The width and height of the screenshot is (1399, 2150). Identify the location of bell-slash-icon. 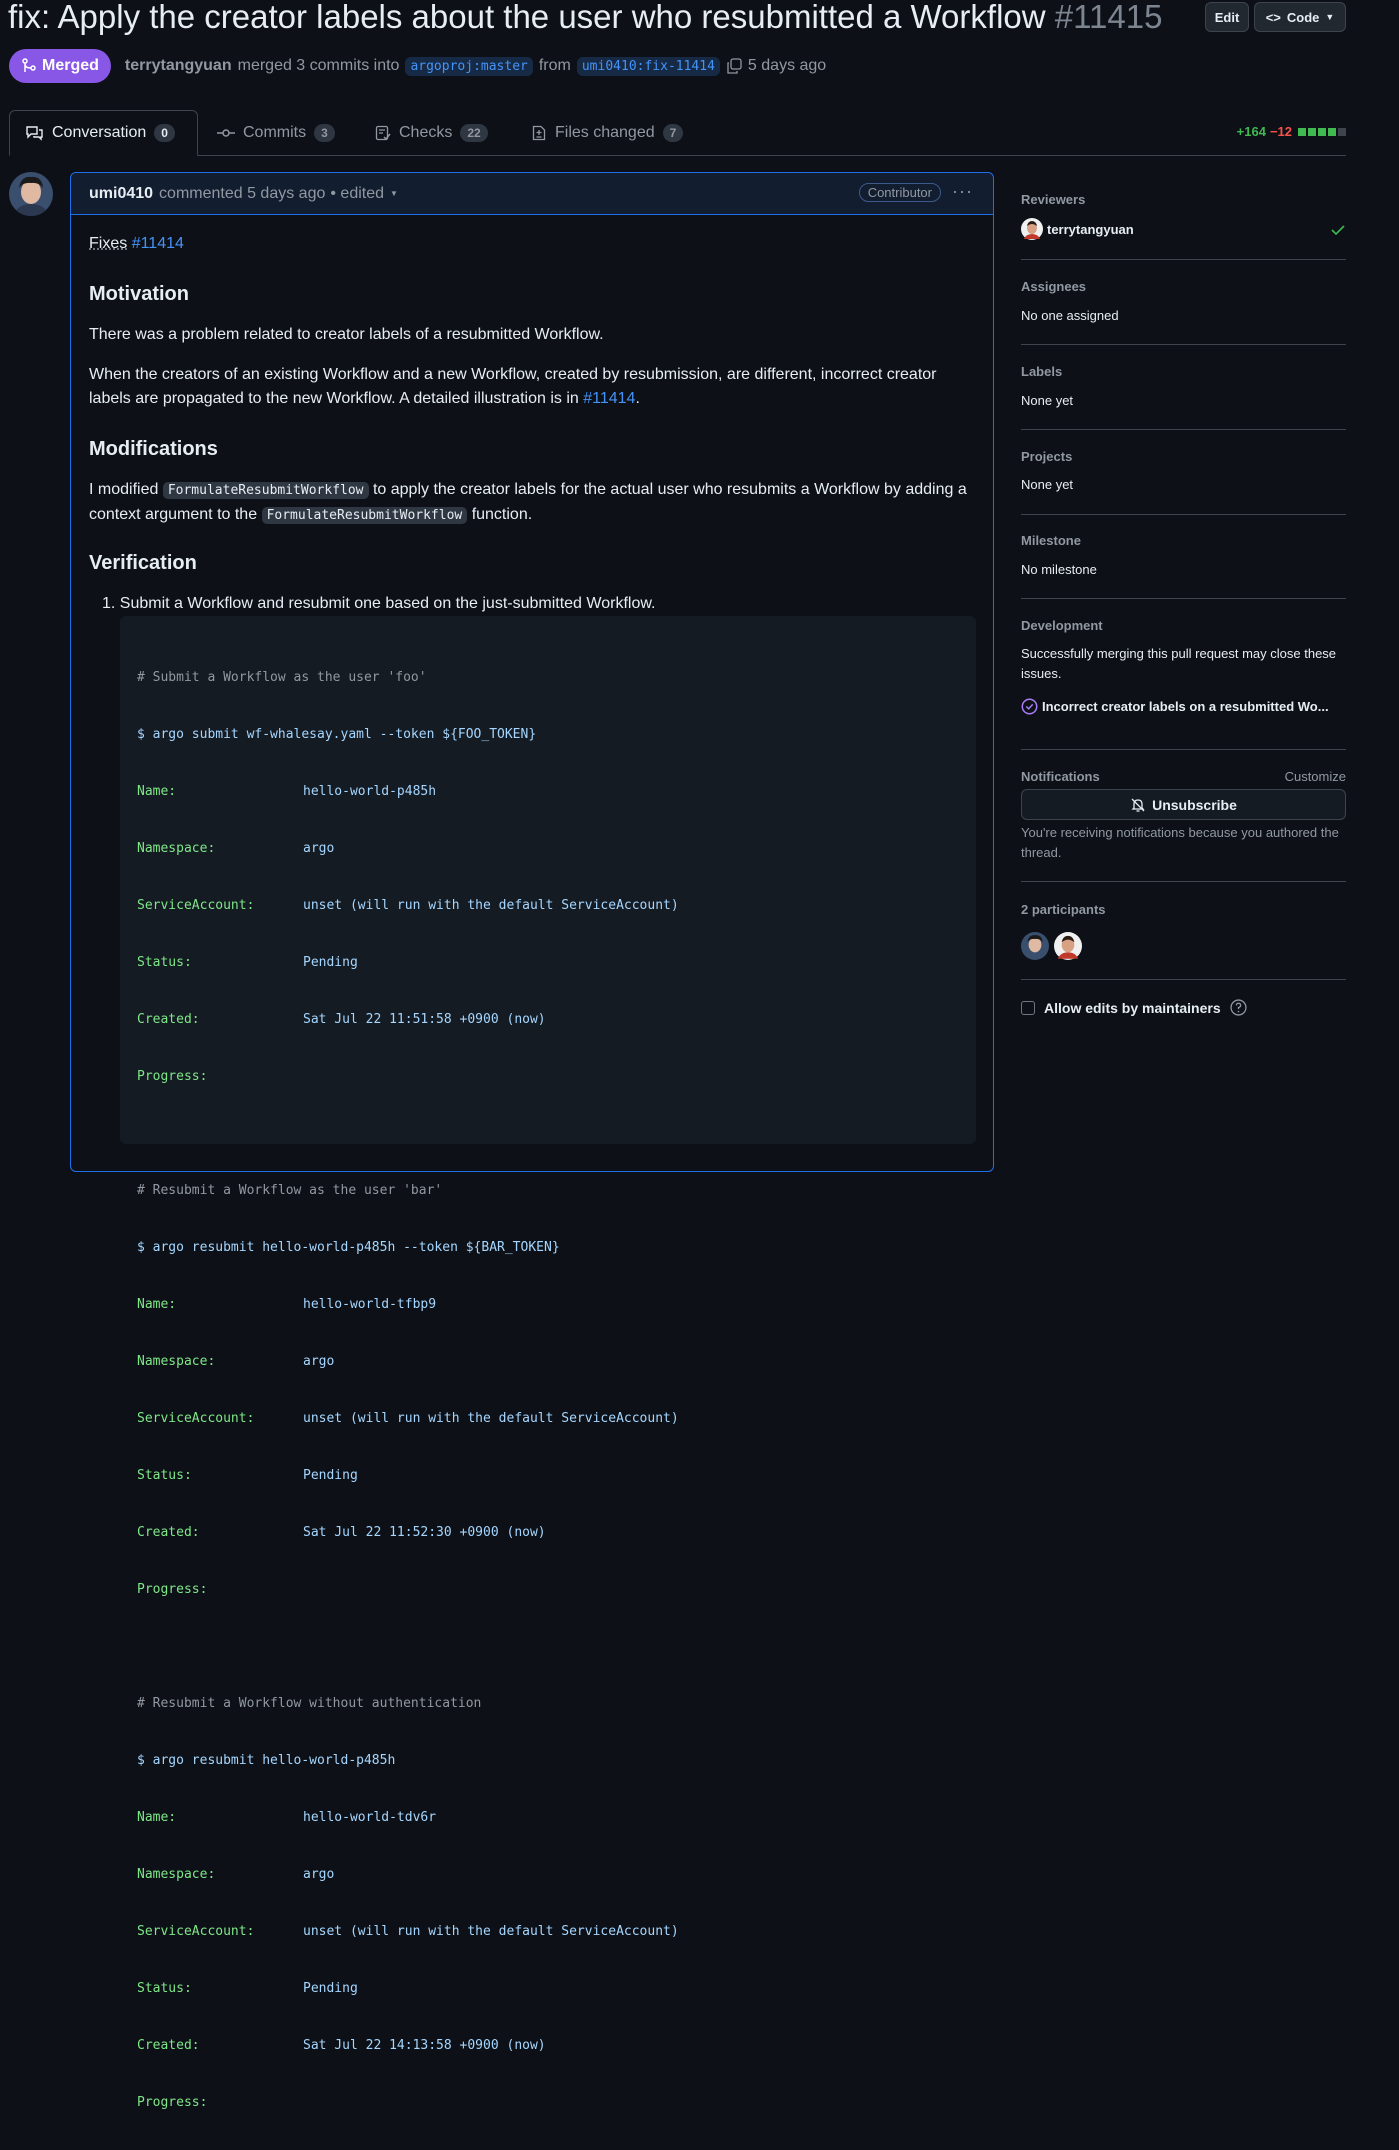
(1138, 805).